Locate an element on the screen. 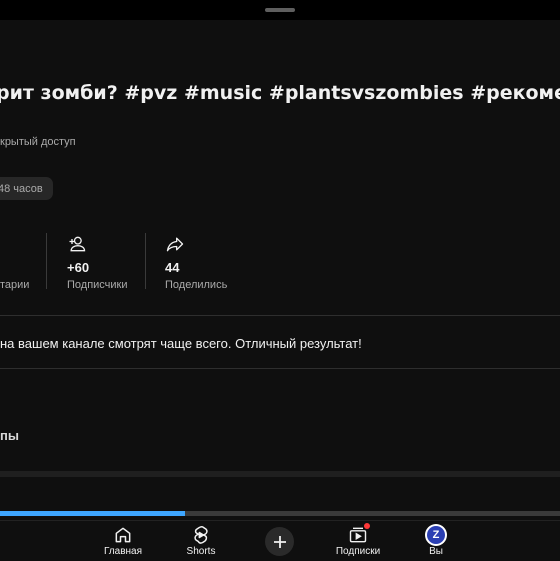  plus-icon is located at coordinates (279, 541).